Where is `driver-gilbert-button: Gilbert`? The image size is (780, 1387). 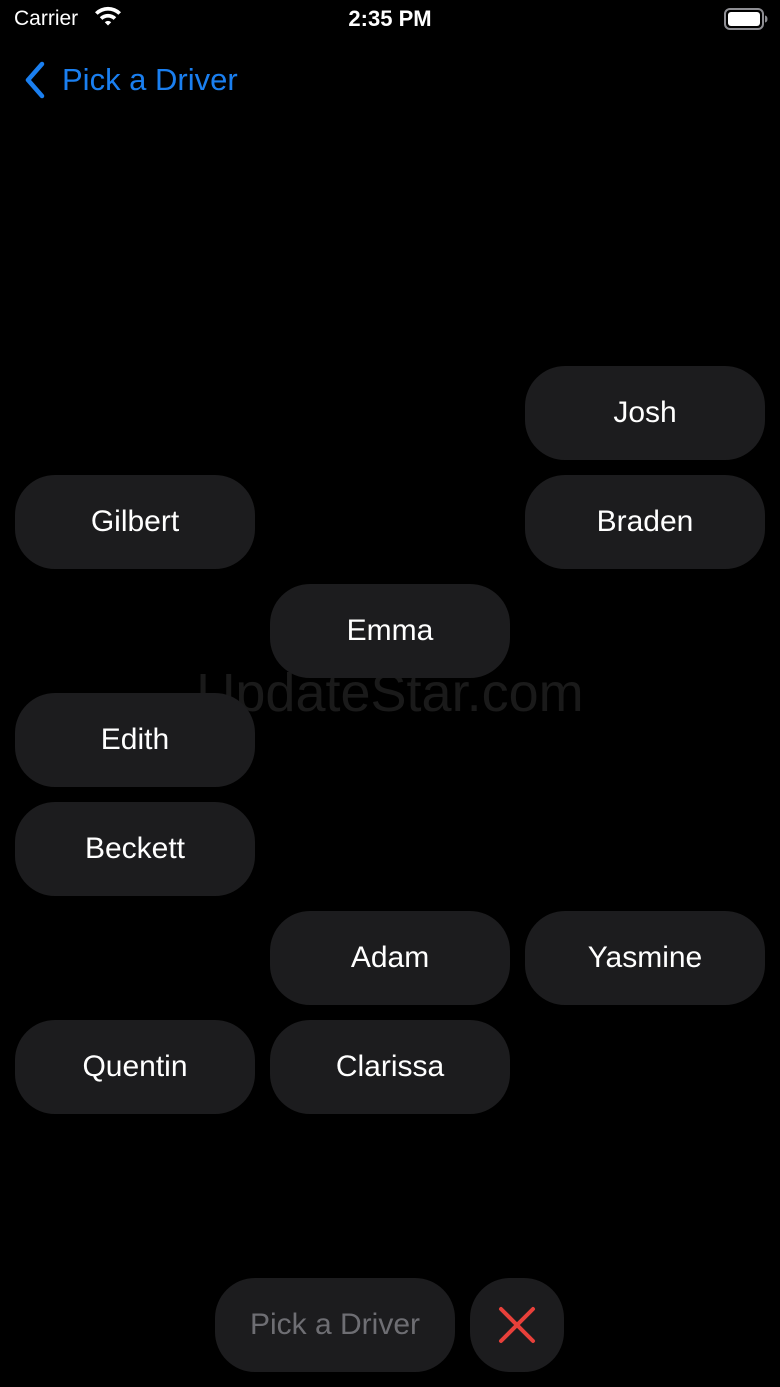 driver-gilbert-button: Gilbert is located at coordinates (135, 522).